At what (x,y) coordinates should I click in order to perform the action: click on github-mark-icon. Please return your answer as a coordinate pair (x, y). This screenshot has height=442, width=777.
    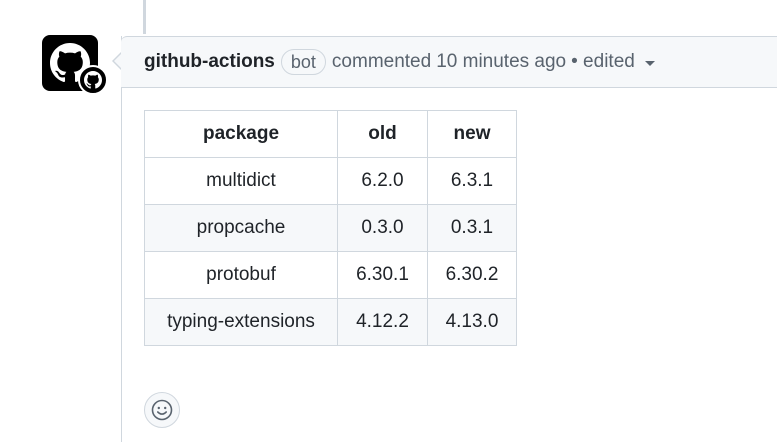
    Looking at the image, I should click on (93, 80).